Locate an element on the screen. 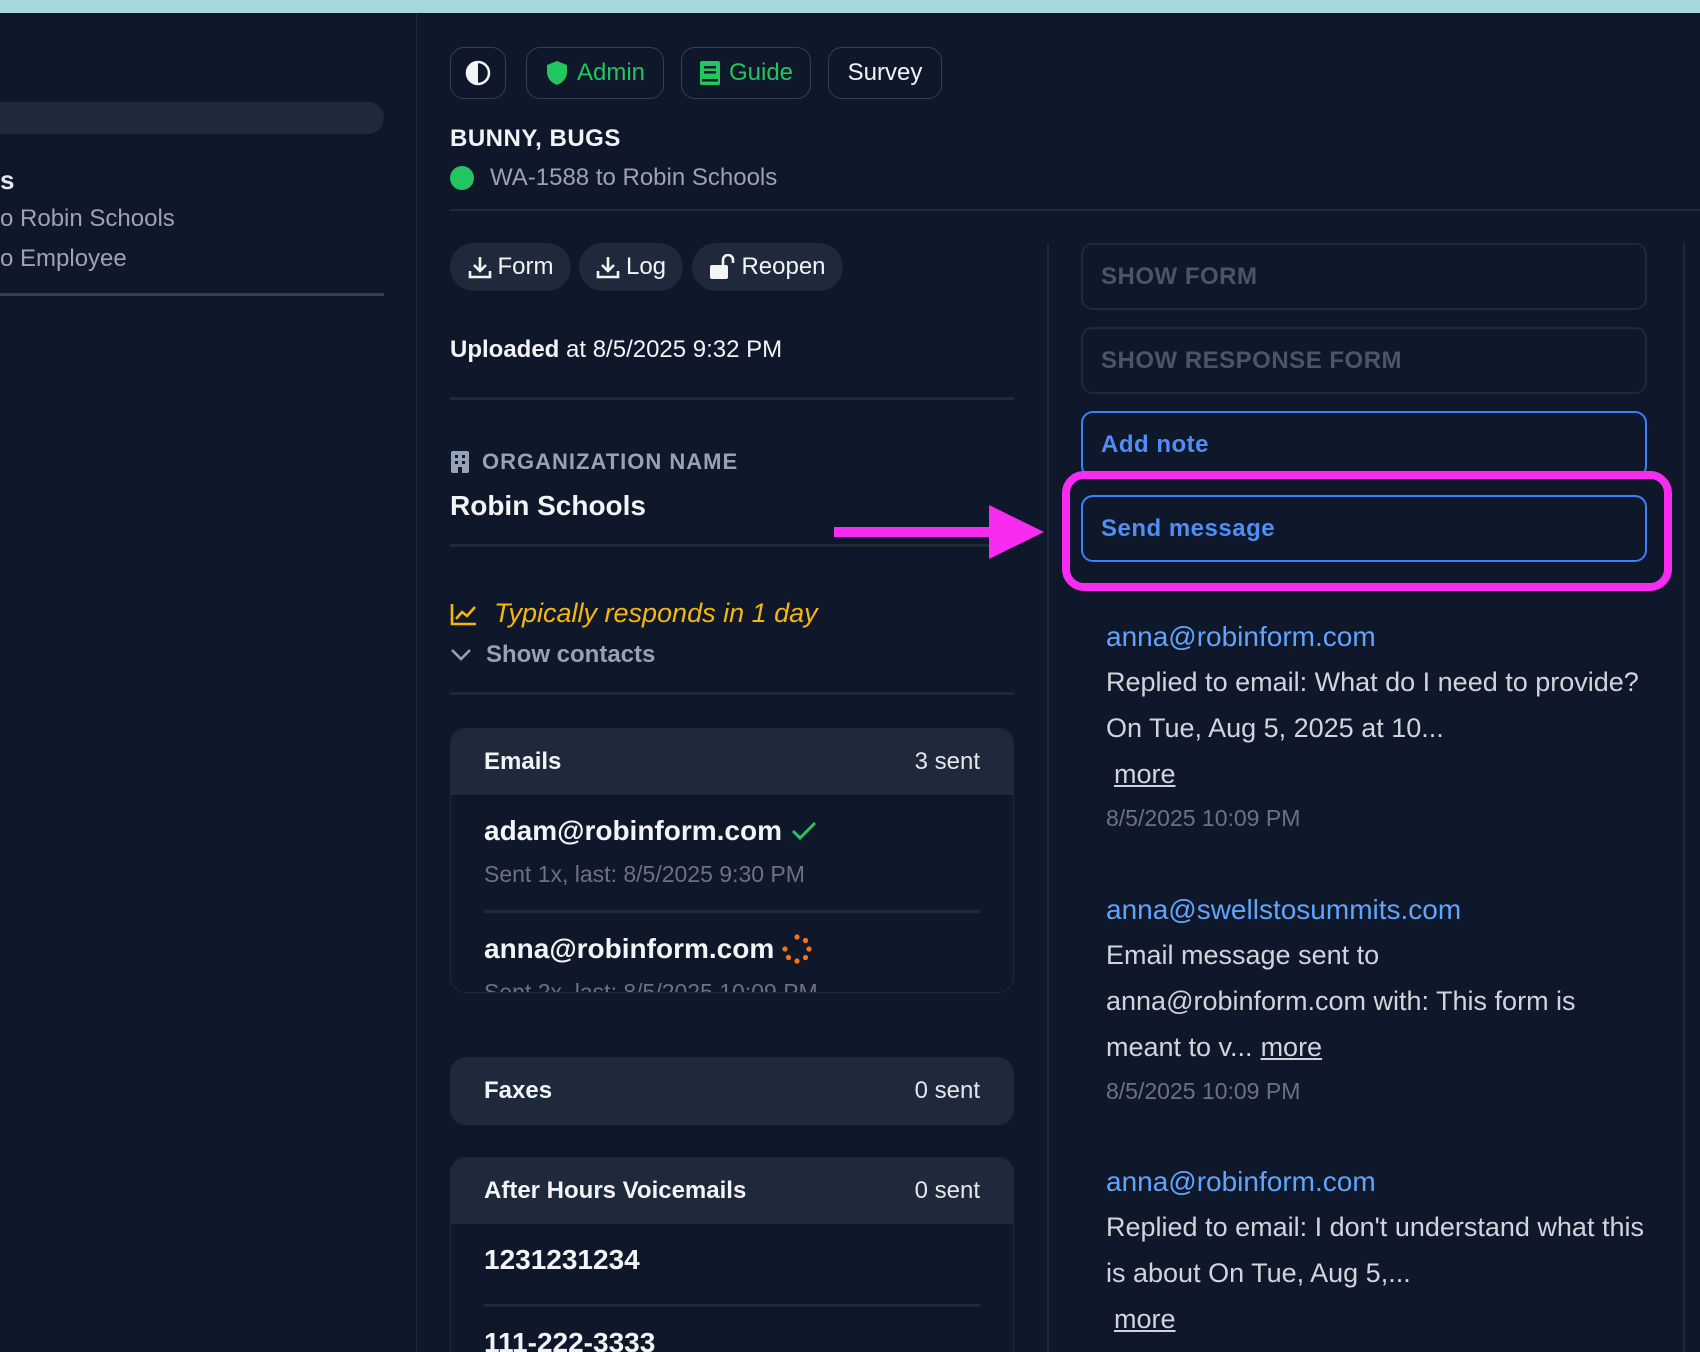 This screenshot has height=1352, width=1700. guide-button: Guide is located at coordinates (746, 73).